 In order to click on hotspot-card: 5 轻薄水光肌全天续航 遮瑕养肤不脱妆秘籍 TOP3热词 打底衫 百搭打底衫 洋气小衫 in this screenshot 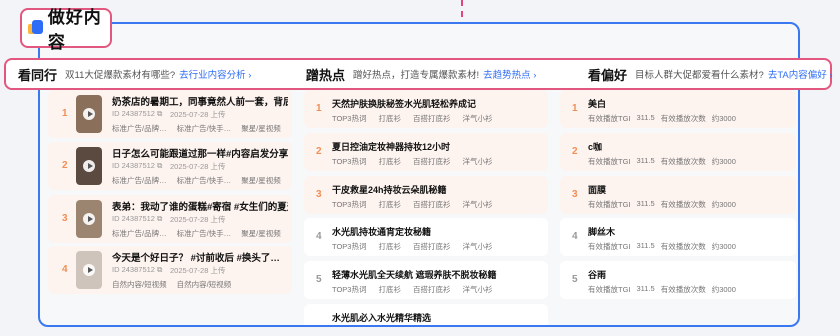, I will do `click(426, 280)`.